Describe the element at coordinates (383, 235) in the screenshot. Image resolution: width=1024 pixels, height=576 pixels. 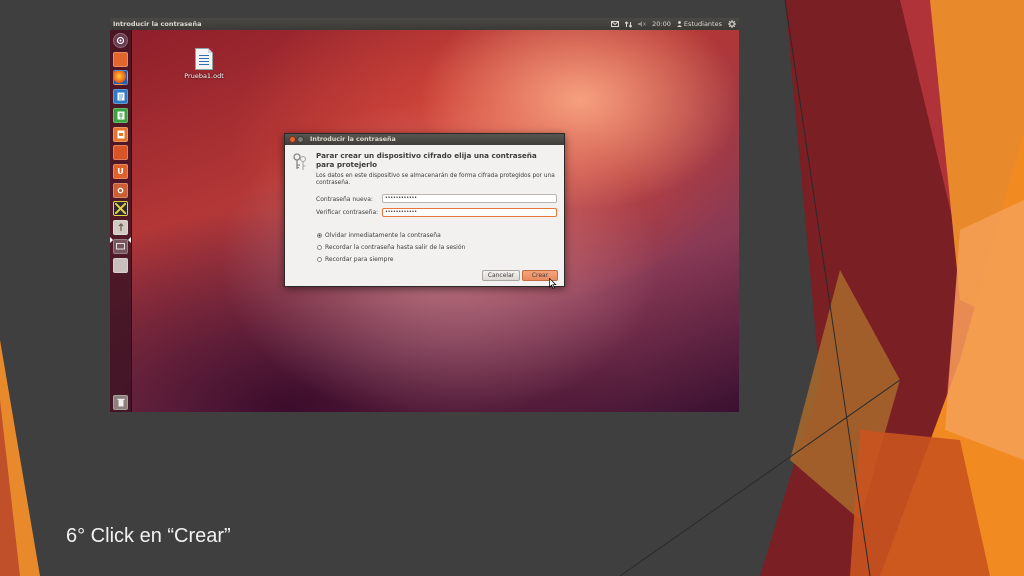
I see `option-label: Olvidar inmediatamente la contraseña` at that location.